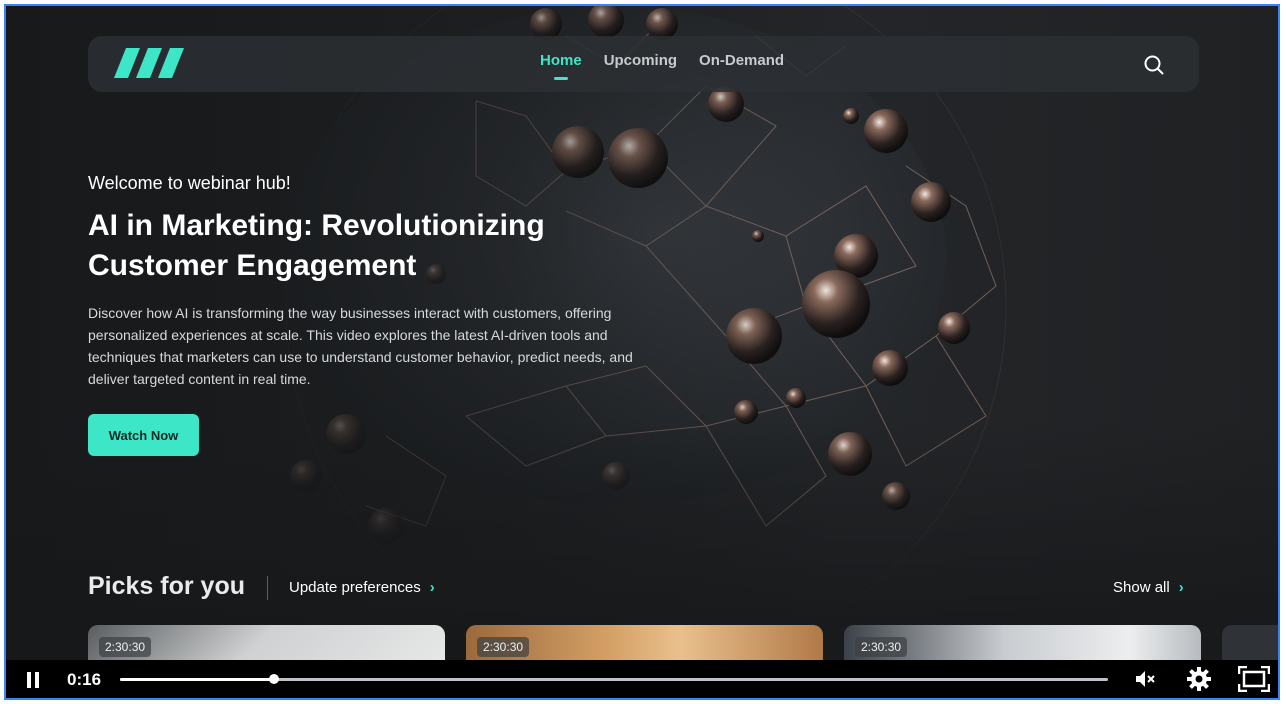  I want to click on nav-on-demand: On-Demand, so click(741, 60).